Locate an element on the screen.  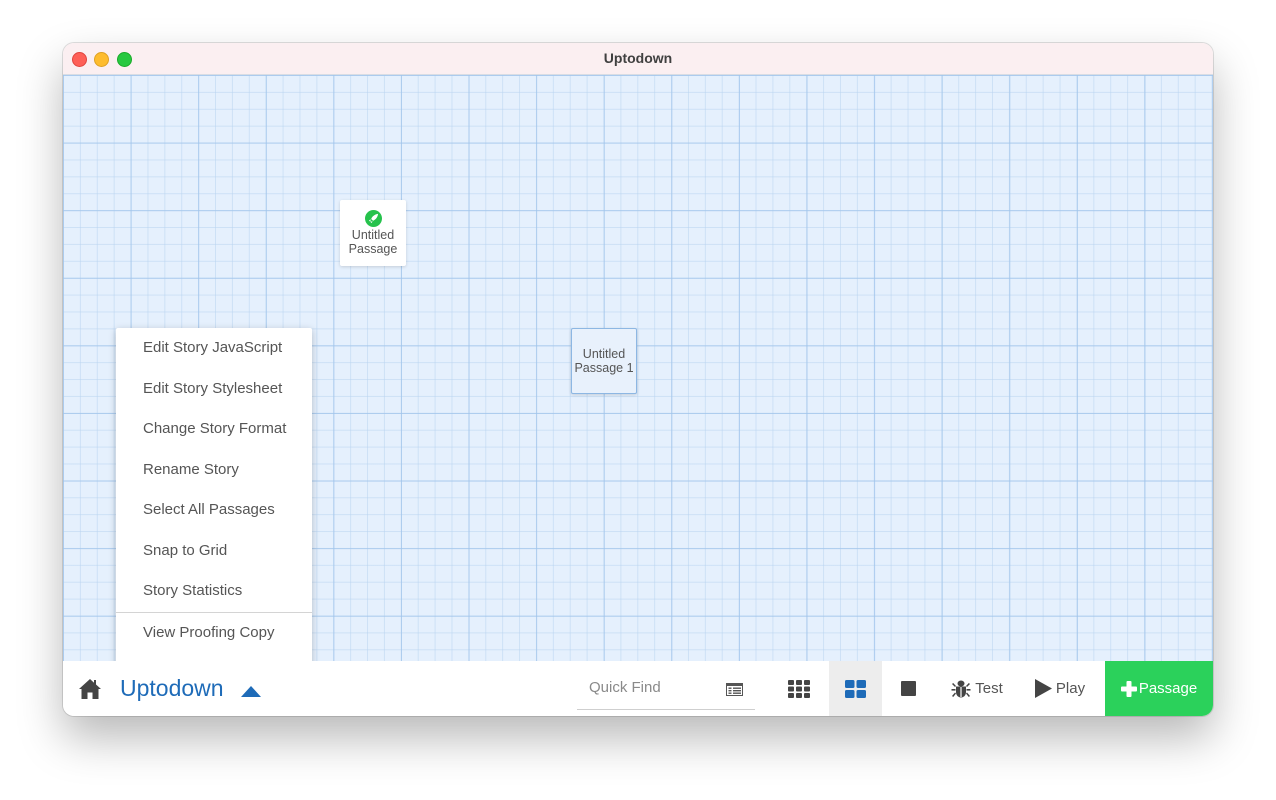
test-button: Test is located at coordinates (977, 688).